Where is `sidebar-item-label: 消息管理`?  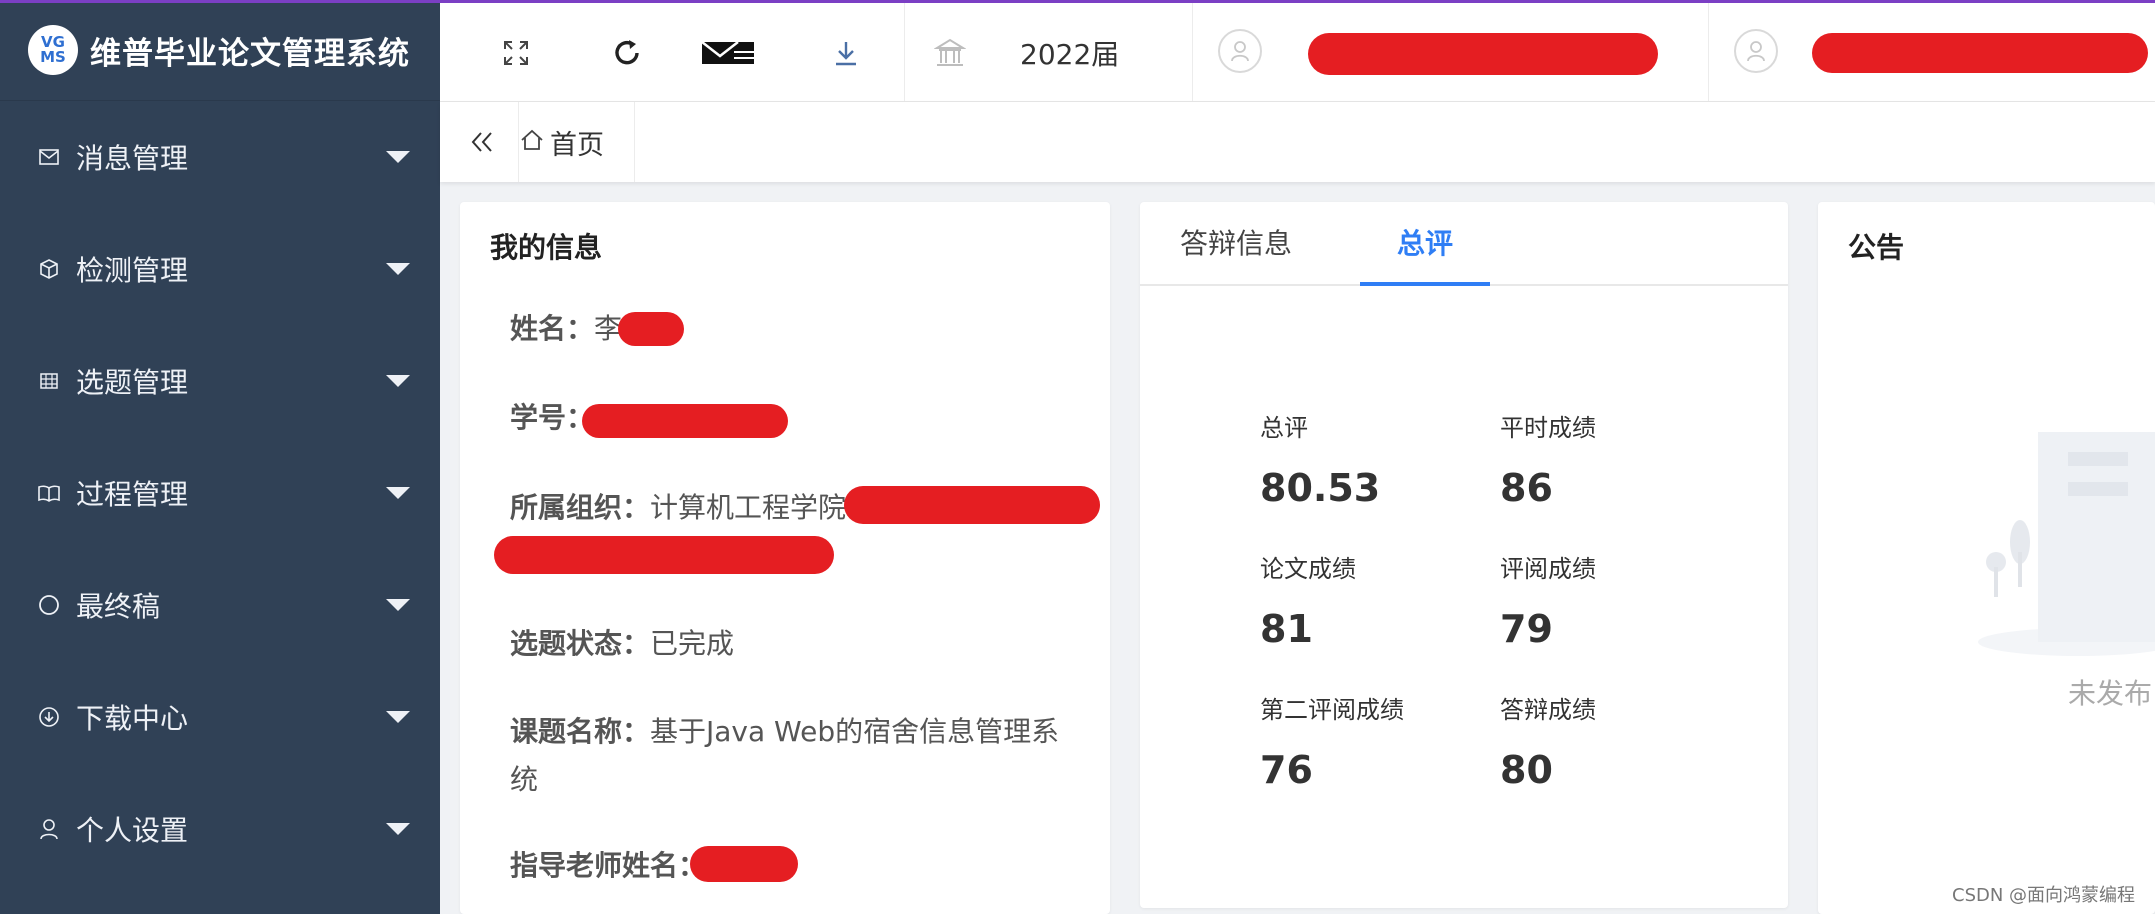
sidebar-item-label: 消息管理 is located at coordinates (132, 158).